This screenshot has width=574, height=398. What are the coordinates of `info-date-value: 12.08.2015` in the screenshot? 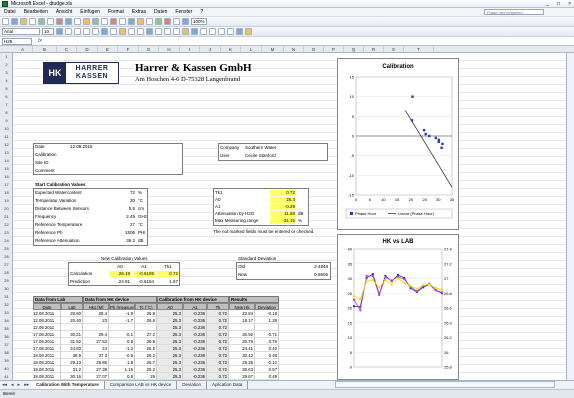 It's located at (81, 147).